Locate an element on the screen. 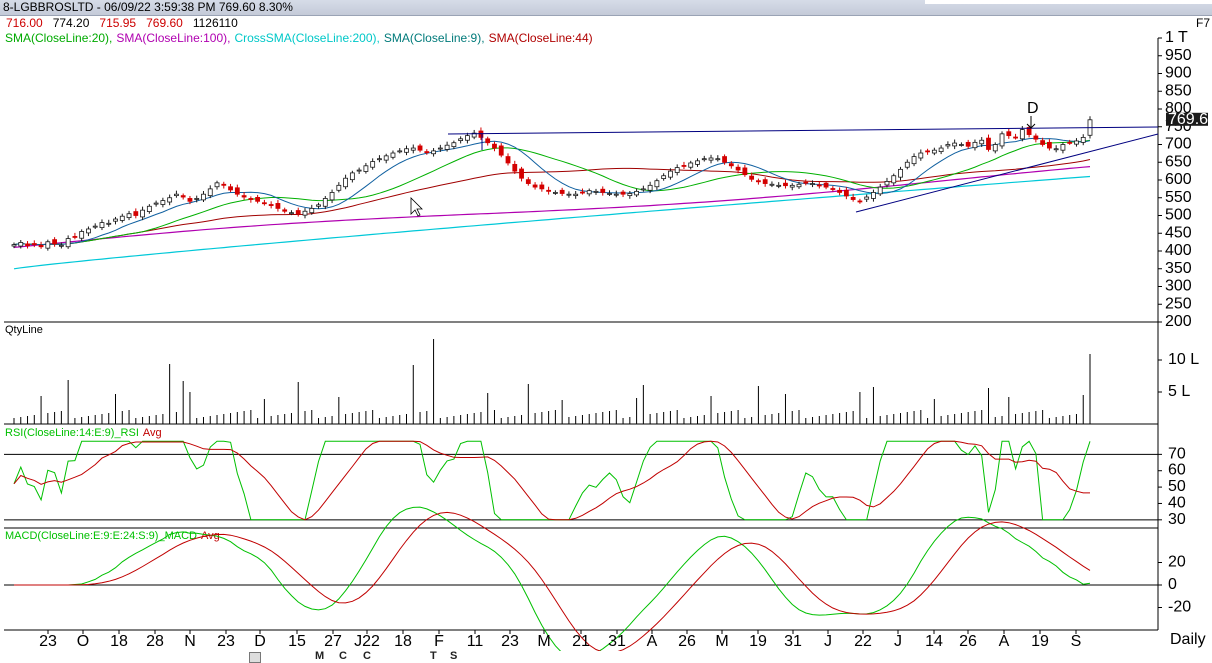 This screenshot has width=1212, height=663. annotation-arrow is located at coordinates (1031, 122).